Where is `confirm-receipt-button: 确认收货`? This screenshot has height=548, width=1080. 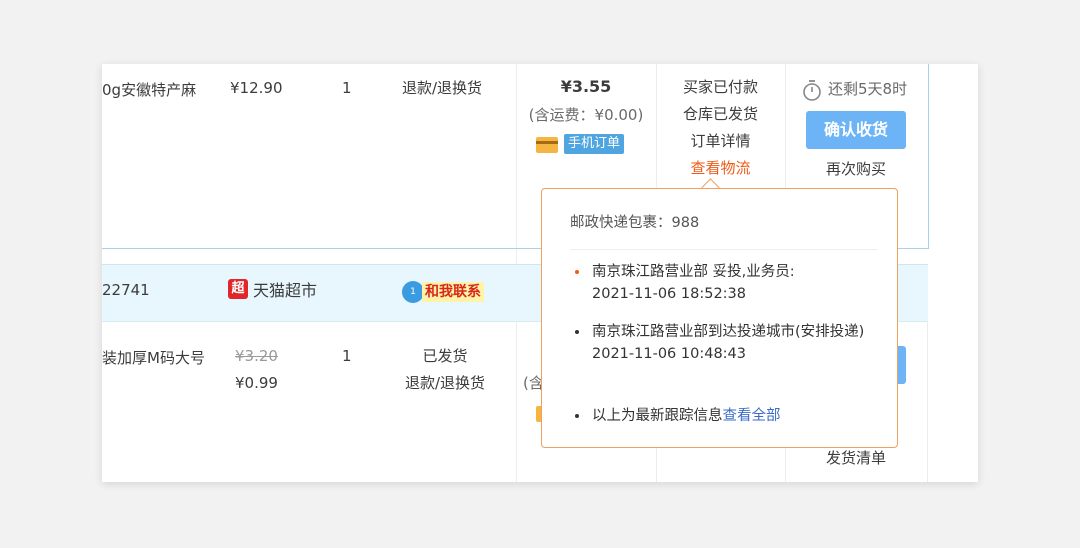
confirm-receipt-button: 确认收货 is located at coordinates (856, 130).